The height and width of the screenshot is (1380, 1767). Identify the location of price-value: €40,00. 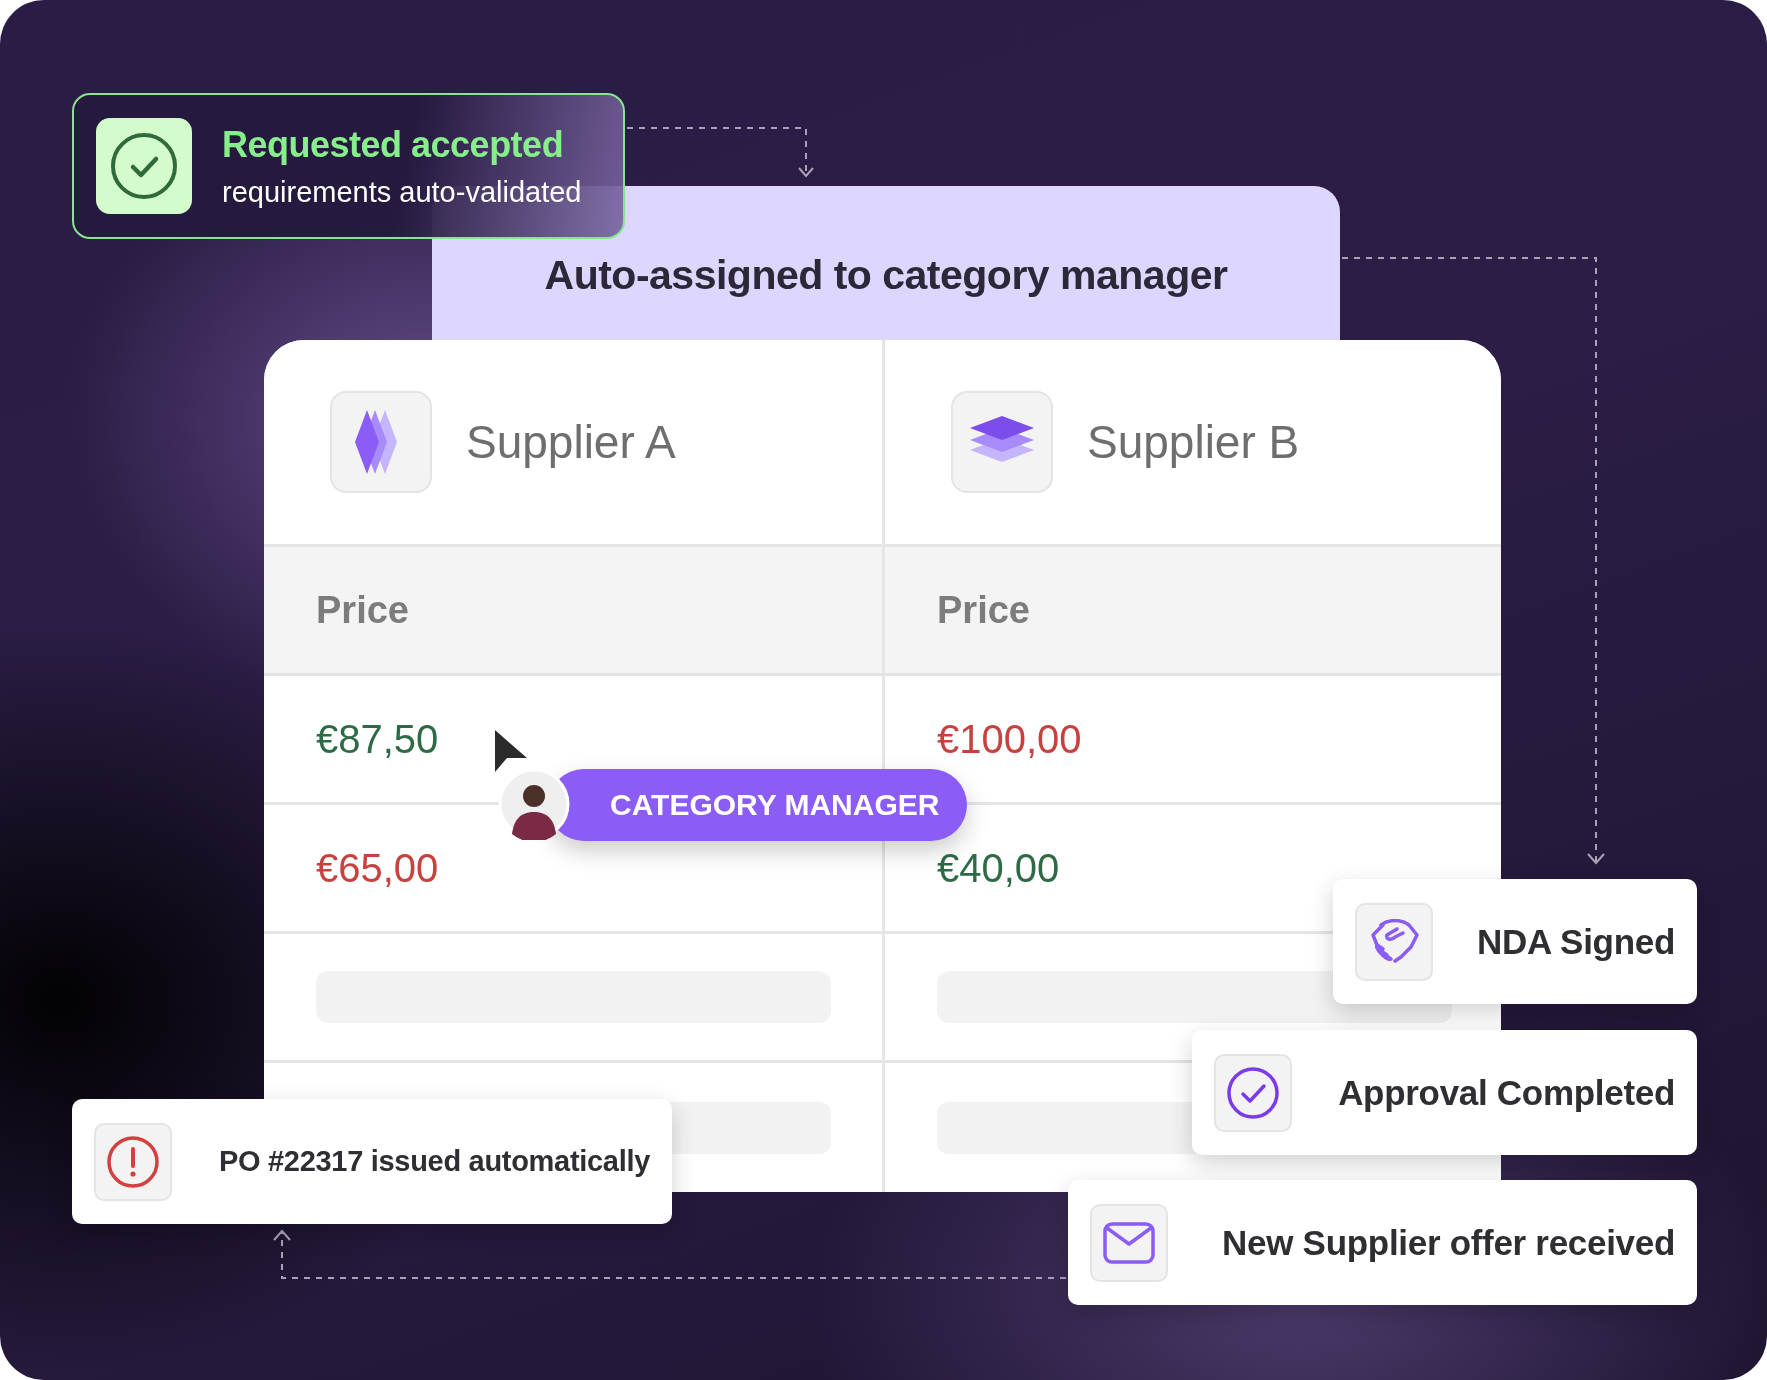
(998, 868).